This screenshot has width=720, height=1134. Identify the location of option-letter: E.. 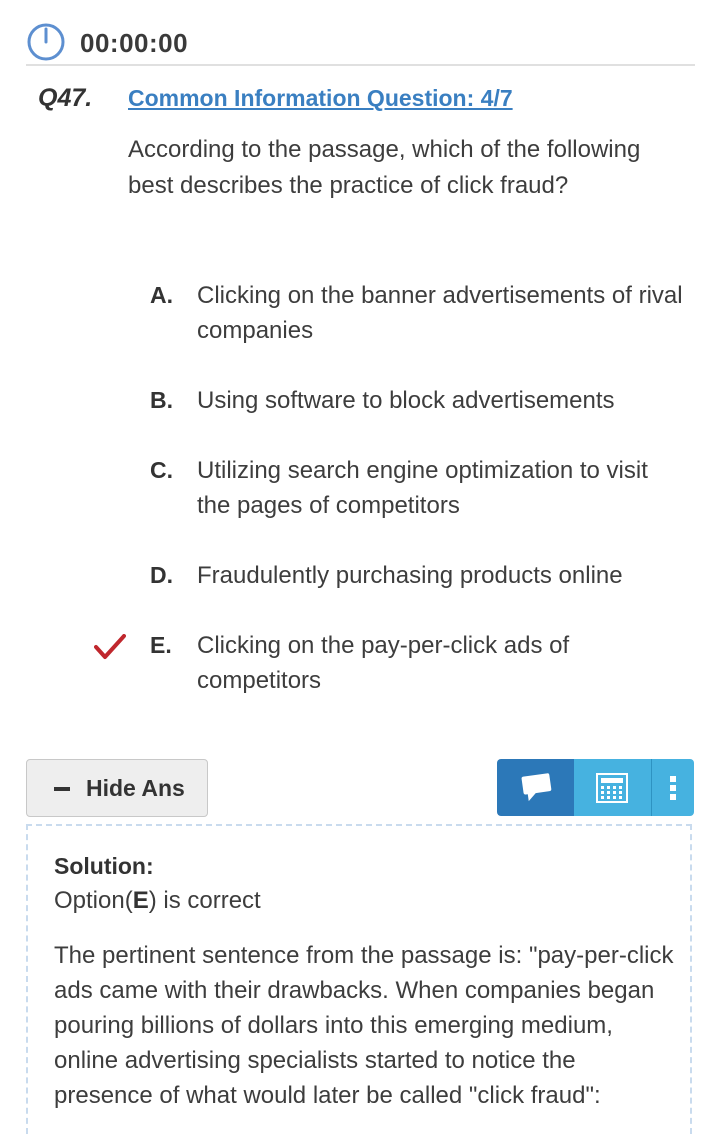
(161, 645).